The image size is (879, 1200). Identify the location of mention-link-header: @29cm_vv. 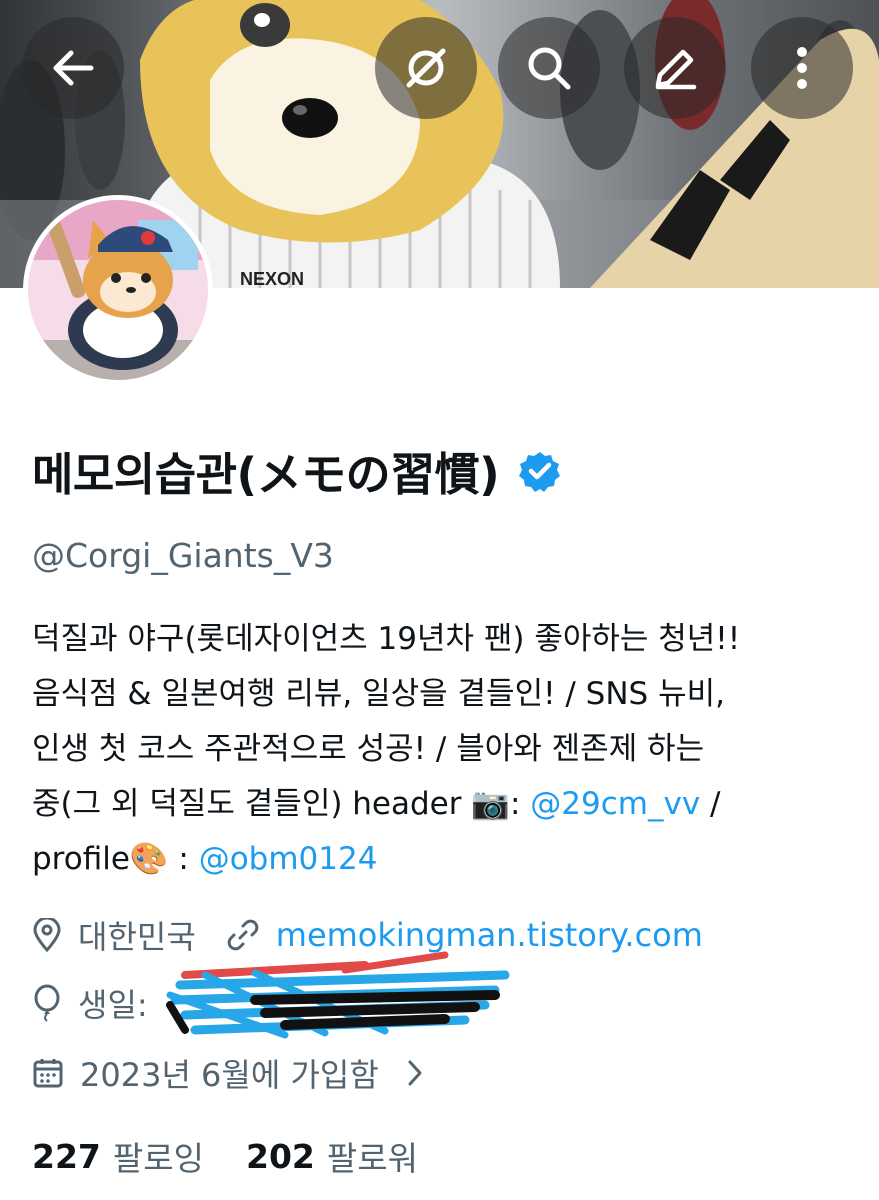
(615, 804).